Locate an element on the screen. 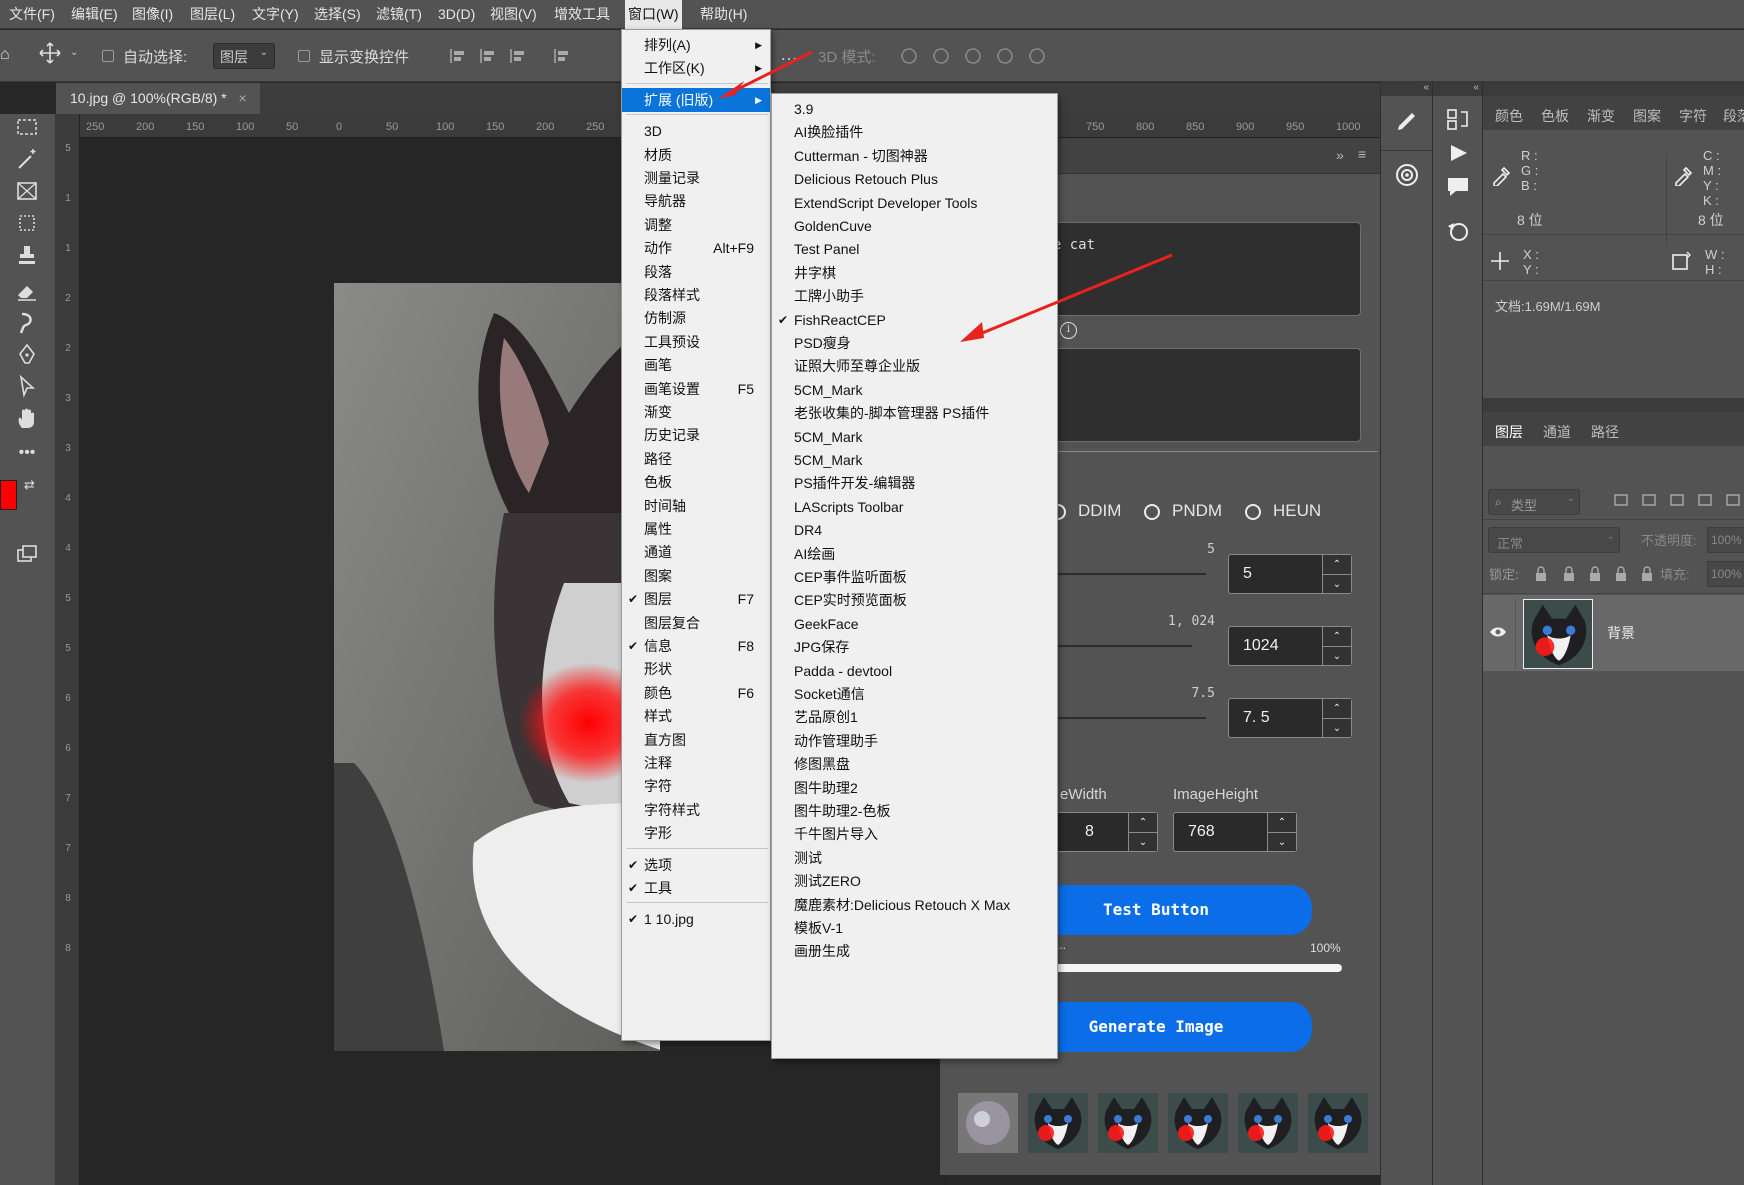 The image size is (1744, 1185). window_menu-item: 画笔设置 F5 is located at coordinates (696, 389).